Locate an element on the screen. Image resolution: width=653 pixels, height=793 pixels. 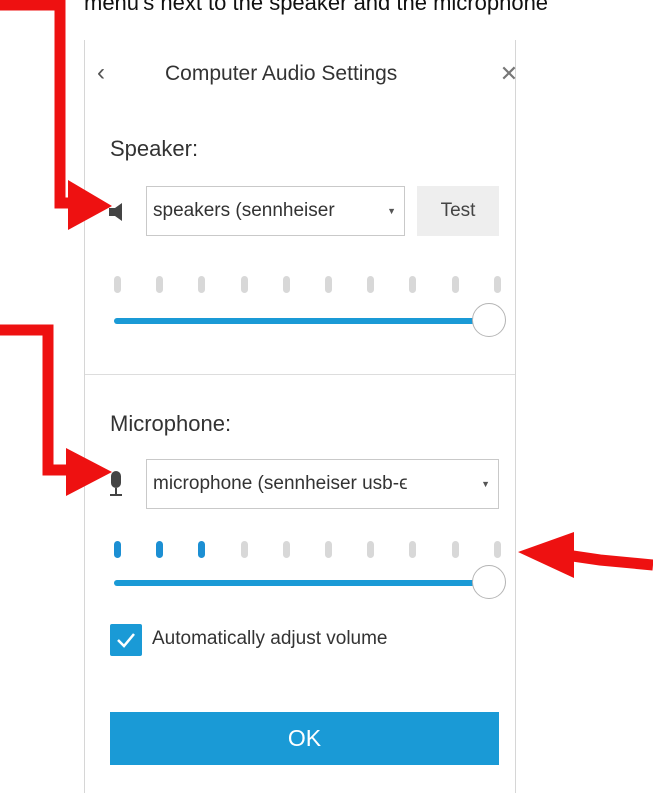
annotation-arrow-speaker is located at coordinates (56, 115).